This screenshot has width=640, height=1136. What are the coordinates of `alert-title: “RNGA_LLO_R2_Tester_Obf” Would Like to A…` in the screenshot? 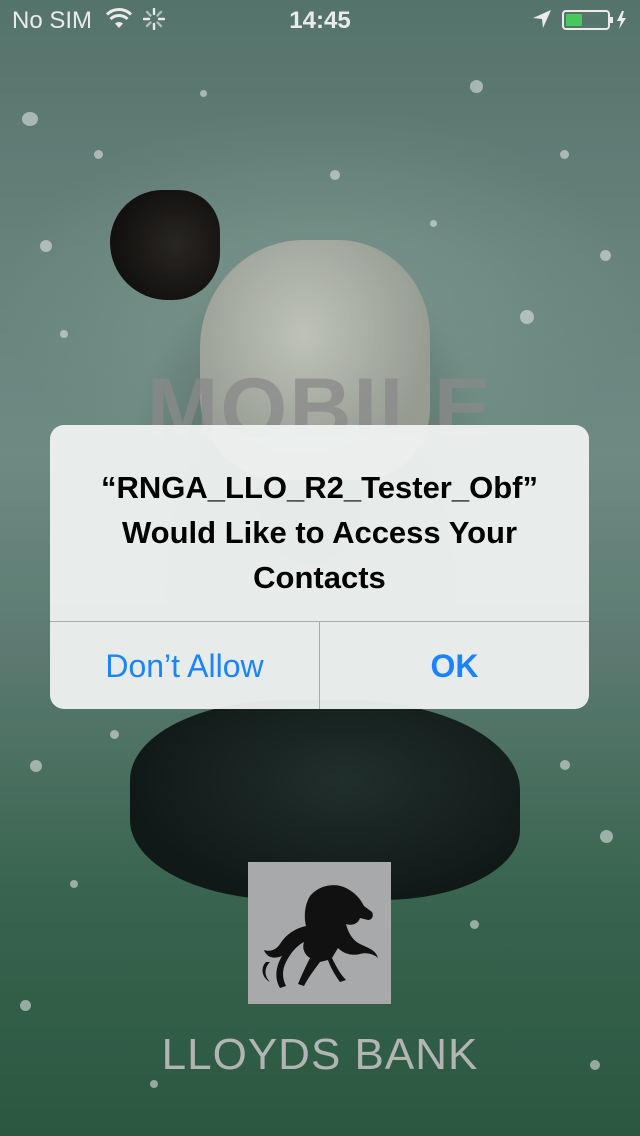 It's located at (319, 532).